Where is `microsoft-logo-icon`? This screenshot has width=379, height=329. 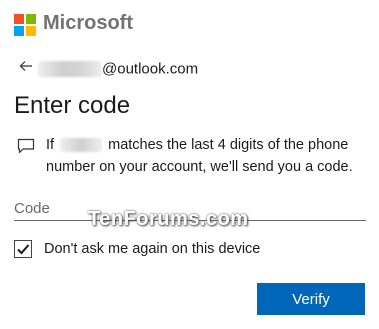
microsoft-logo-icon is located at coordinates (25, 25).